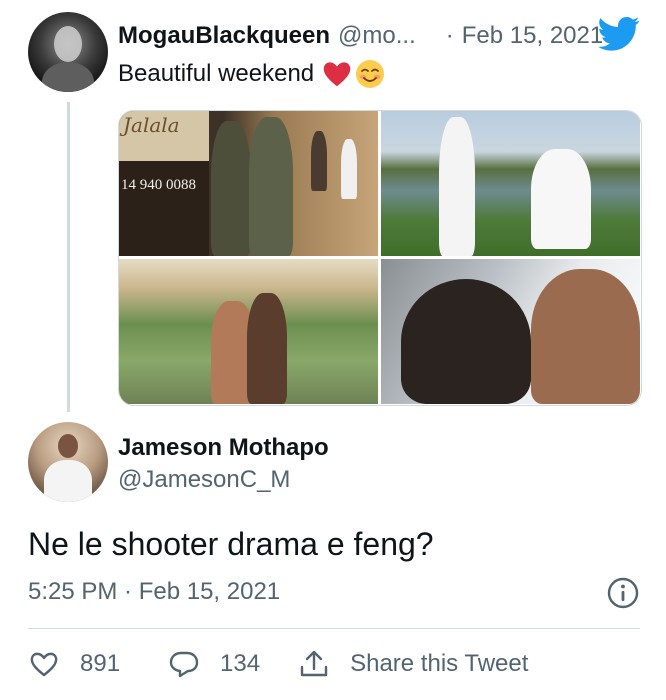  What do you see at coordinates (532, 36) in the screenshot?
I see `parent-tweet-date: Feb 15, 2021` at bounding box center [532, 36].